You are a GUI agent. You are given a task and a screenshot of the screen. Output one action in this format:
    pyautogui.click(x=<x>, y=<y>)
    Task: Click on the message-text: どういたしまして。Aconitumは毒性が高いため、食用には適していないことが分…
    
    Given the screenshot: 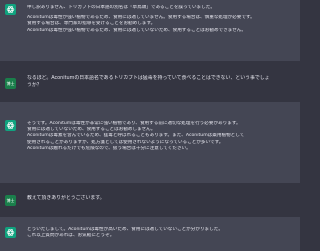 What is the action you would take?
    pyautogui.click(x=161, y=233)
    